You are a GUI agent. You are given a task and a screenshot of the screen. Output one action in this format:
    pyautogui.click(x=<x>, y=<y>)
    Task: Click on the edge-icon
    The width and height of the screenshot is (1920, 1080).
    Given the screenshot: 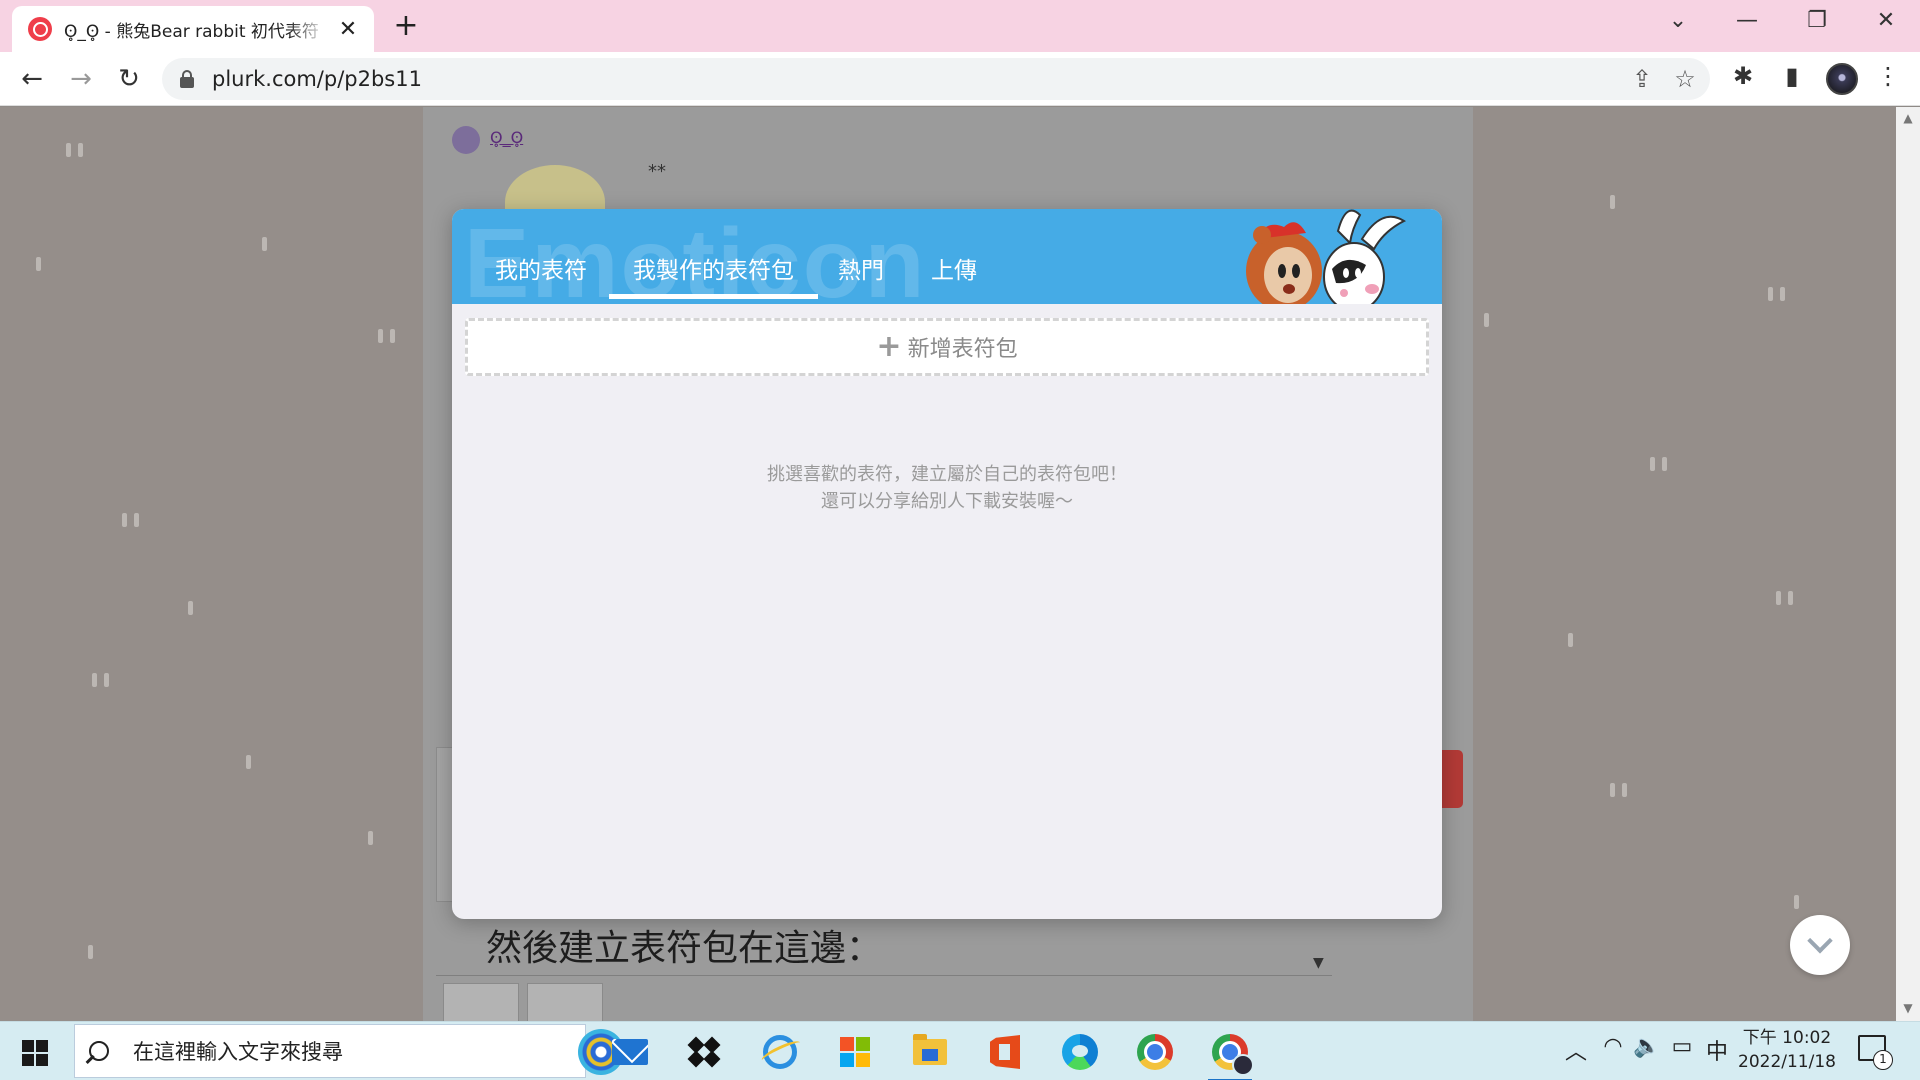 What is the action you would take?
    pyautogui.click(x=1080, y=1052)
    